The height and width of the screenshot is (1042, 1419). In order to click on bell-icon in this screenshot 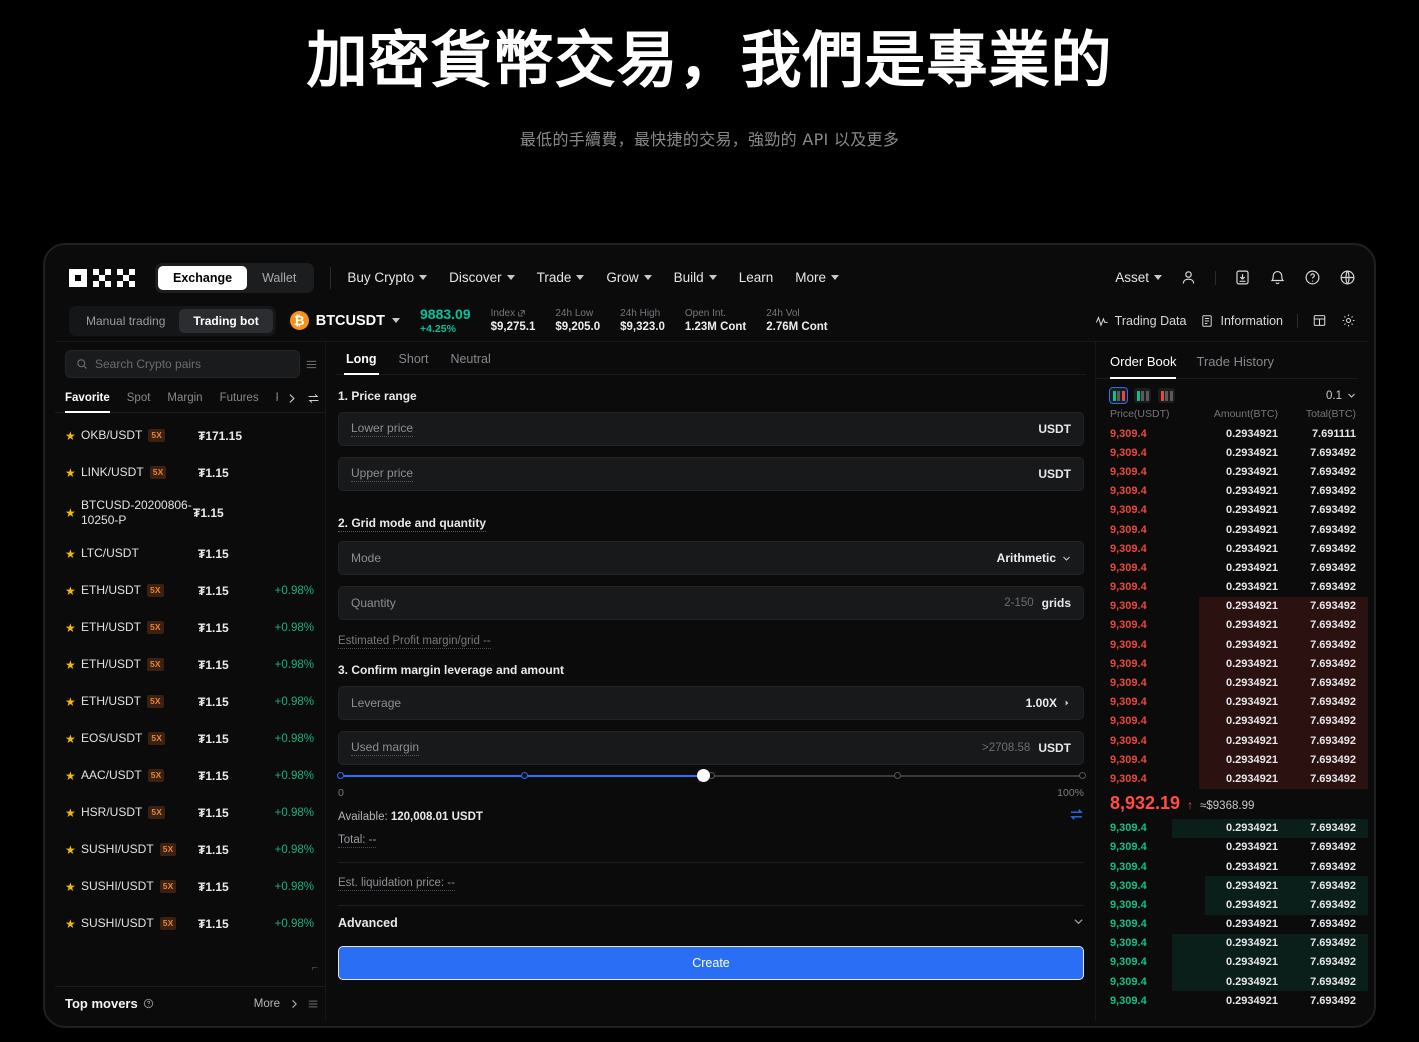, I will do `click(1277, 277)`.